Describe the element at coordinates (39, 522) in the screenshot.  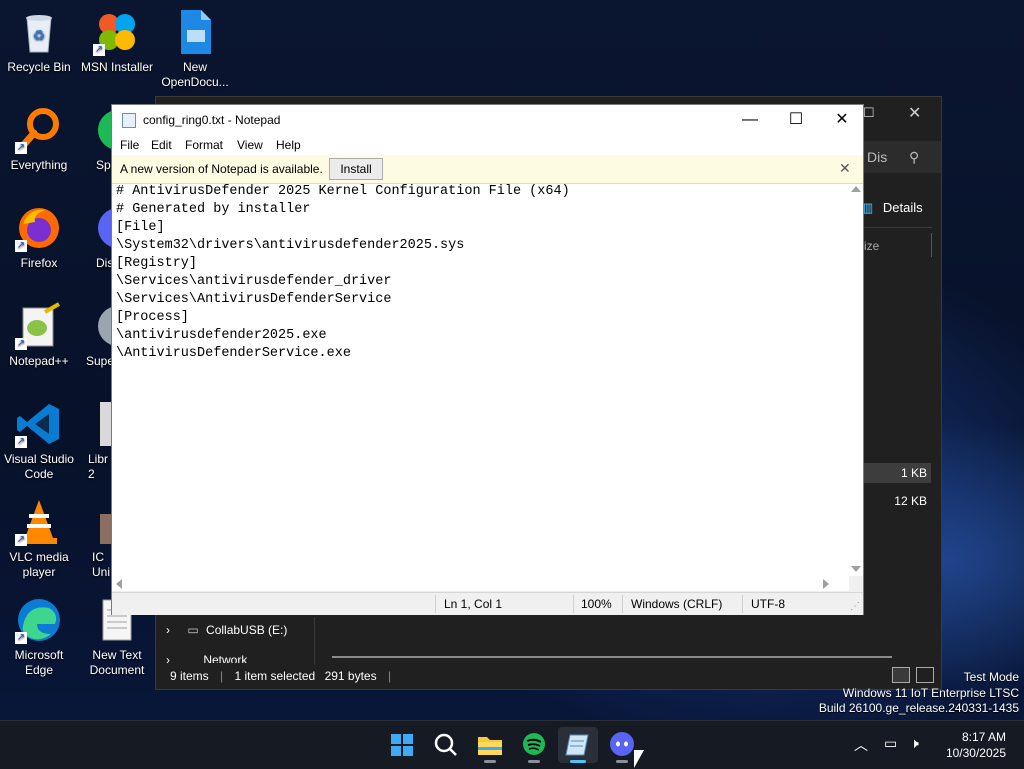
I see `vlc-icon: ↗` at that location.